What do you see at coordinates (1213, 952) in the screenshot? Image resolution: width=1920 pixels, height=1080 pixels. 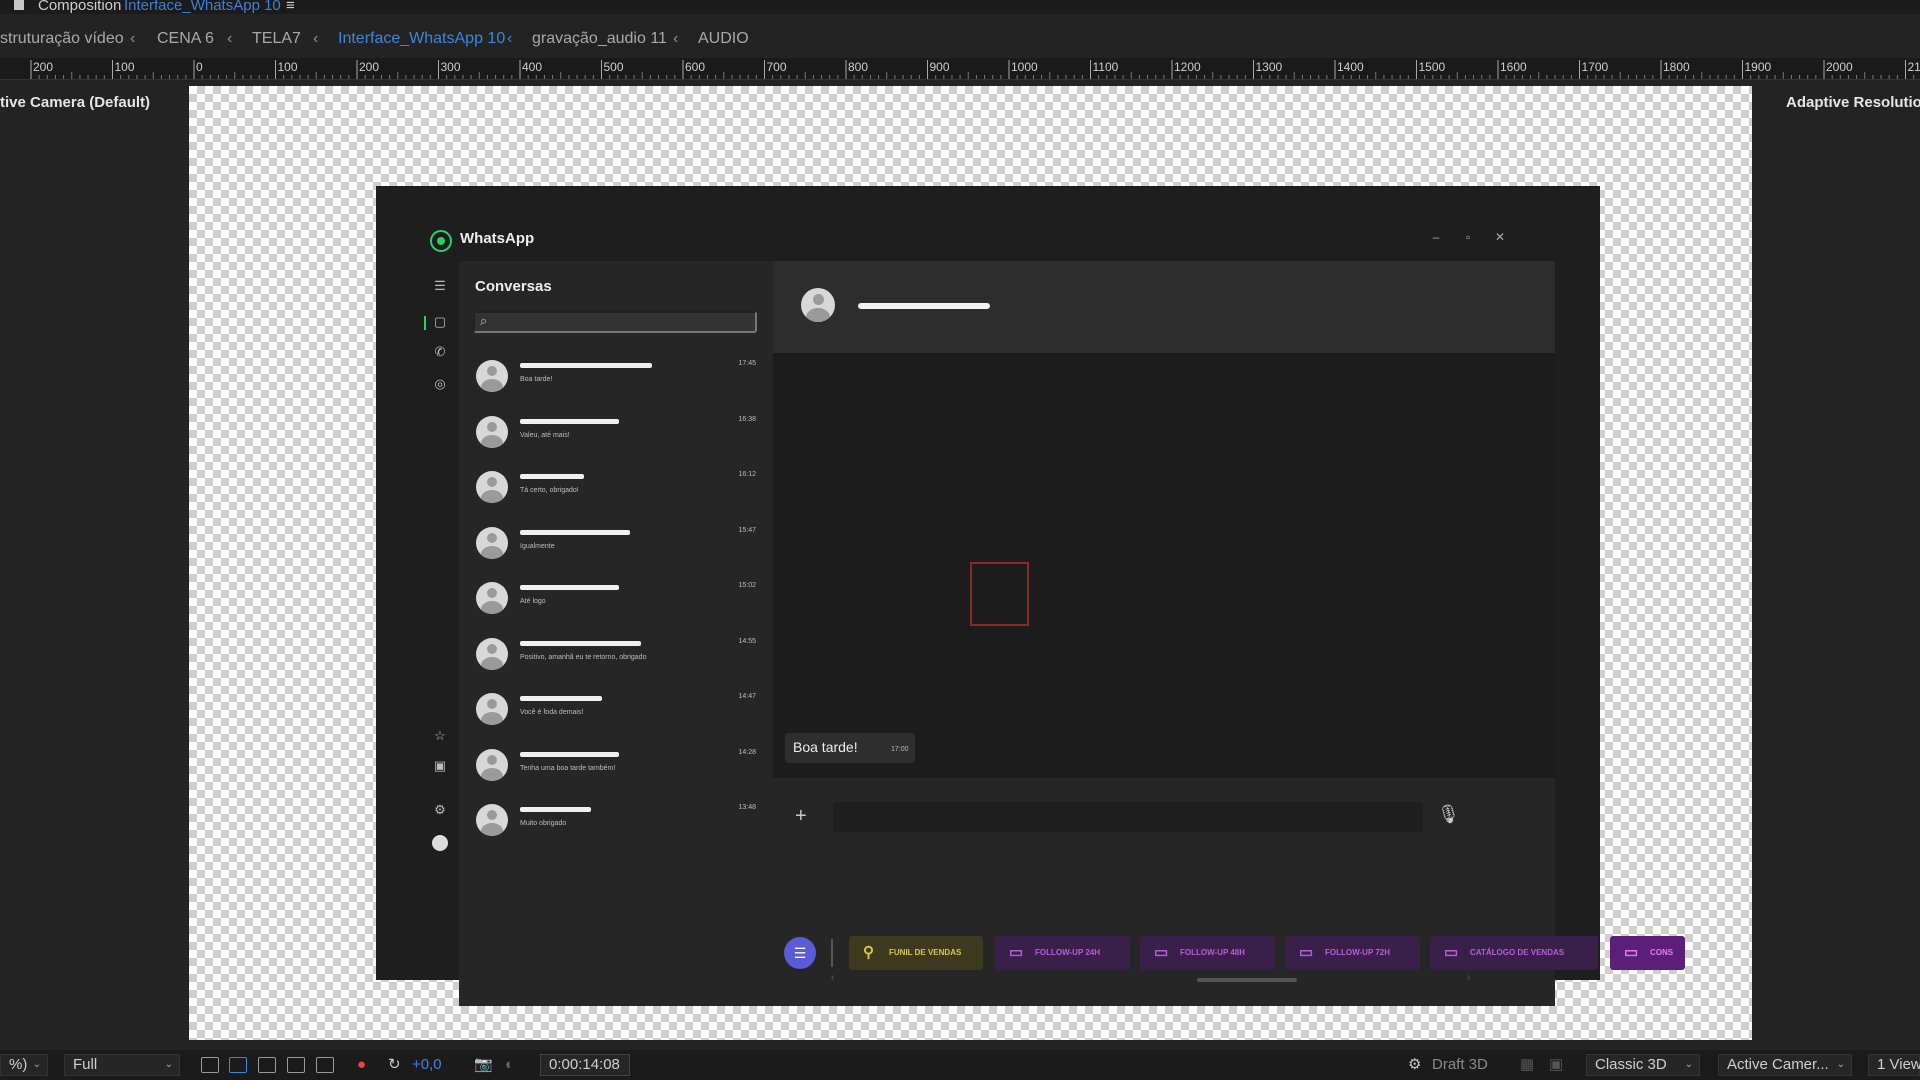 I see `tag-label: FOLLOW-UP 48H` at bounding box center [1213, 952].